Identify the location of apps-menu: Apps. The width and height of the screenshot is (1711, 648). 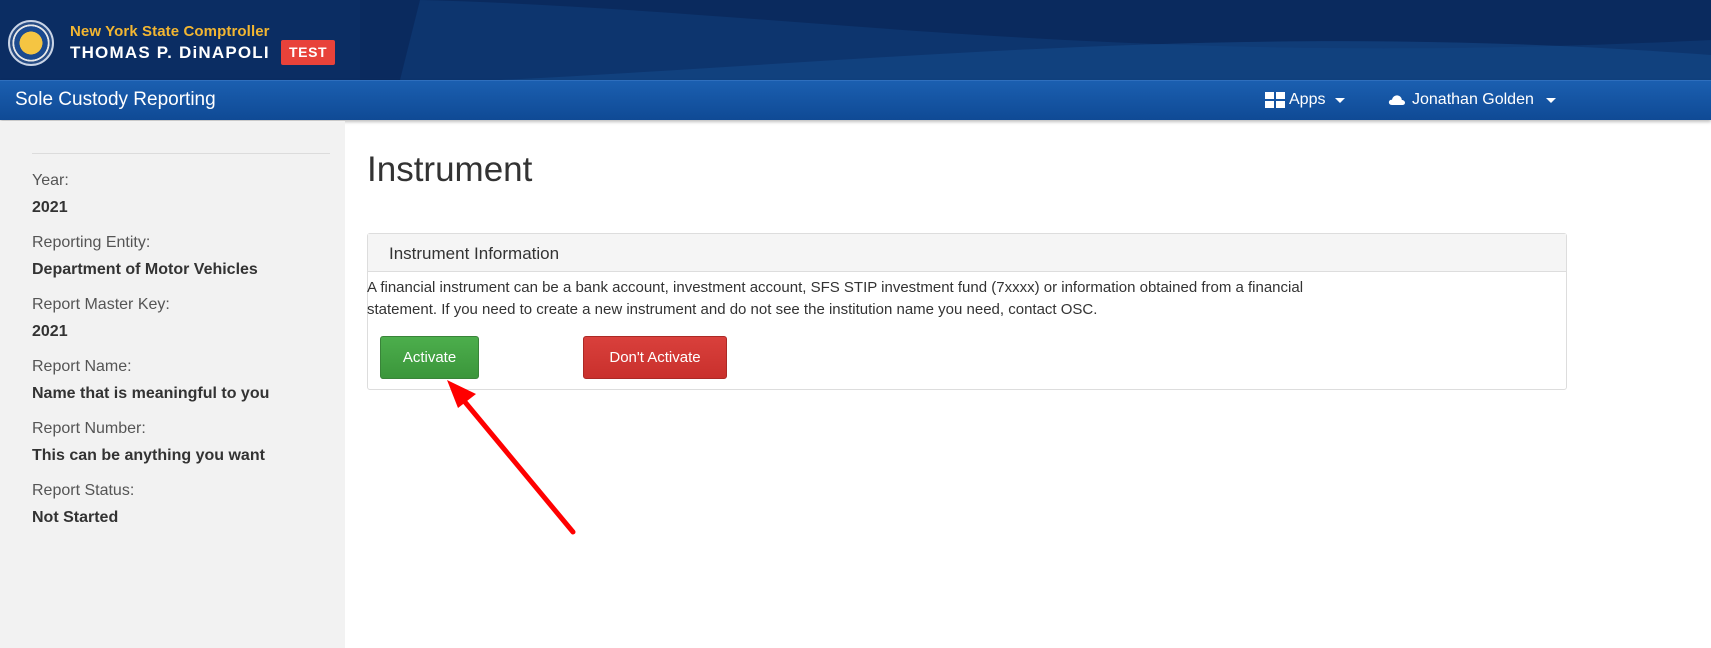
(1305, 100).